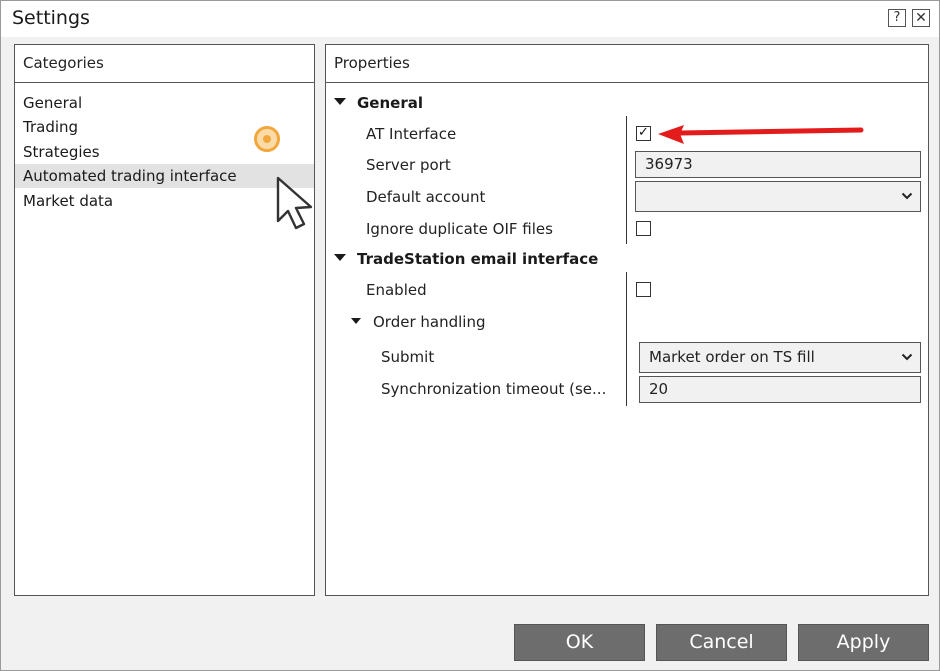 Image resolution: width=940 pixels, height=671 pixels. I want to click on group-tradestation-title: TradeStation email interface, so click(478, 259).